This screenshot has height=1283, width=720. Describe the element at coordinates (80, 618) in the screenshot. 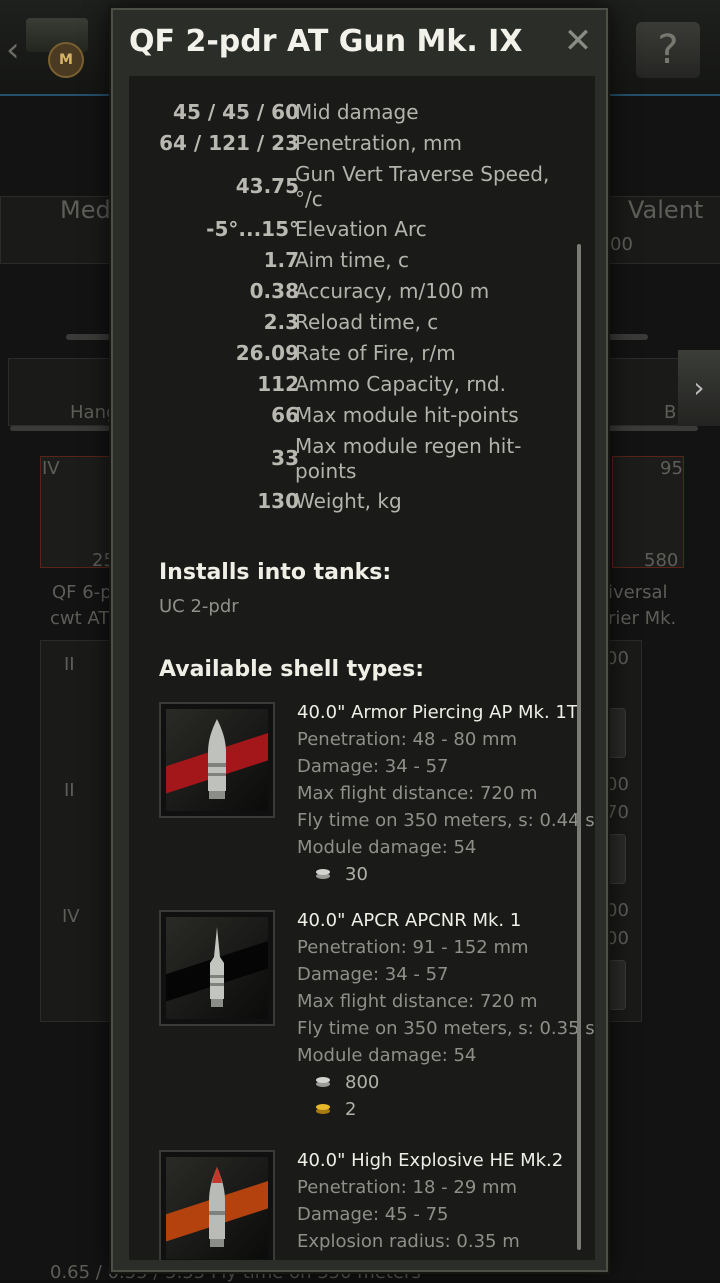

I see `module-name: cwt AT` at that location.